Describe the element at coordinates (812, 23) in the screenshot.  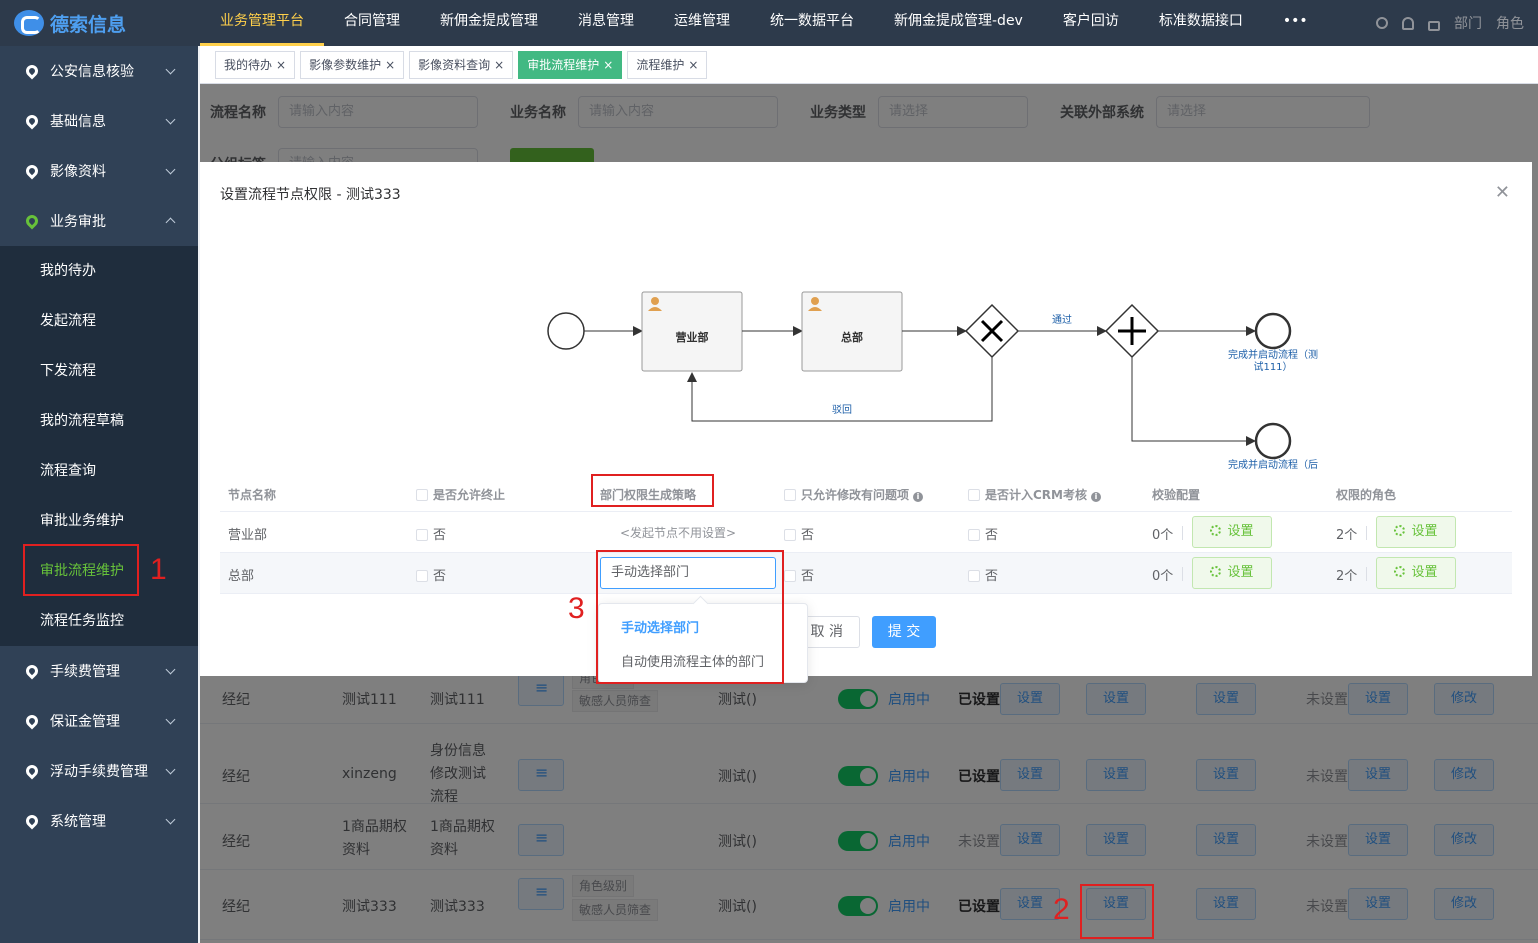
I see `nav-item-data-platform: 统一数据平台` at that location.